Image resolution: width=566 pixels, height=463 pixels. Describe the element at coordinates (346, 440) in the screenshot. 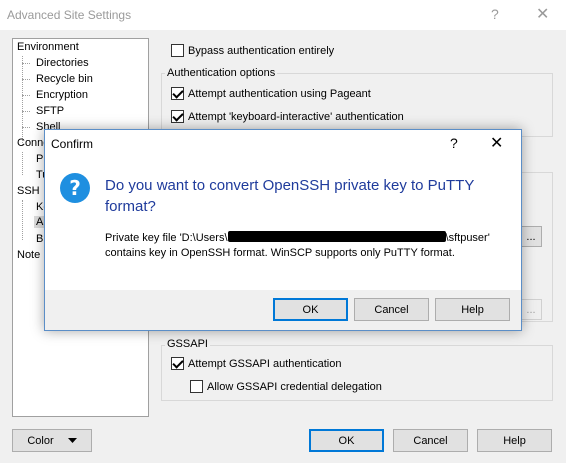

I see `ok-button: OK` at that location.